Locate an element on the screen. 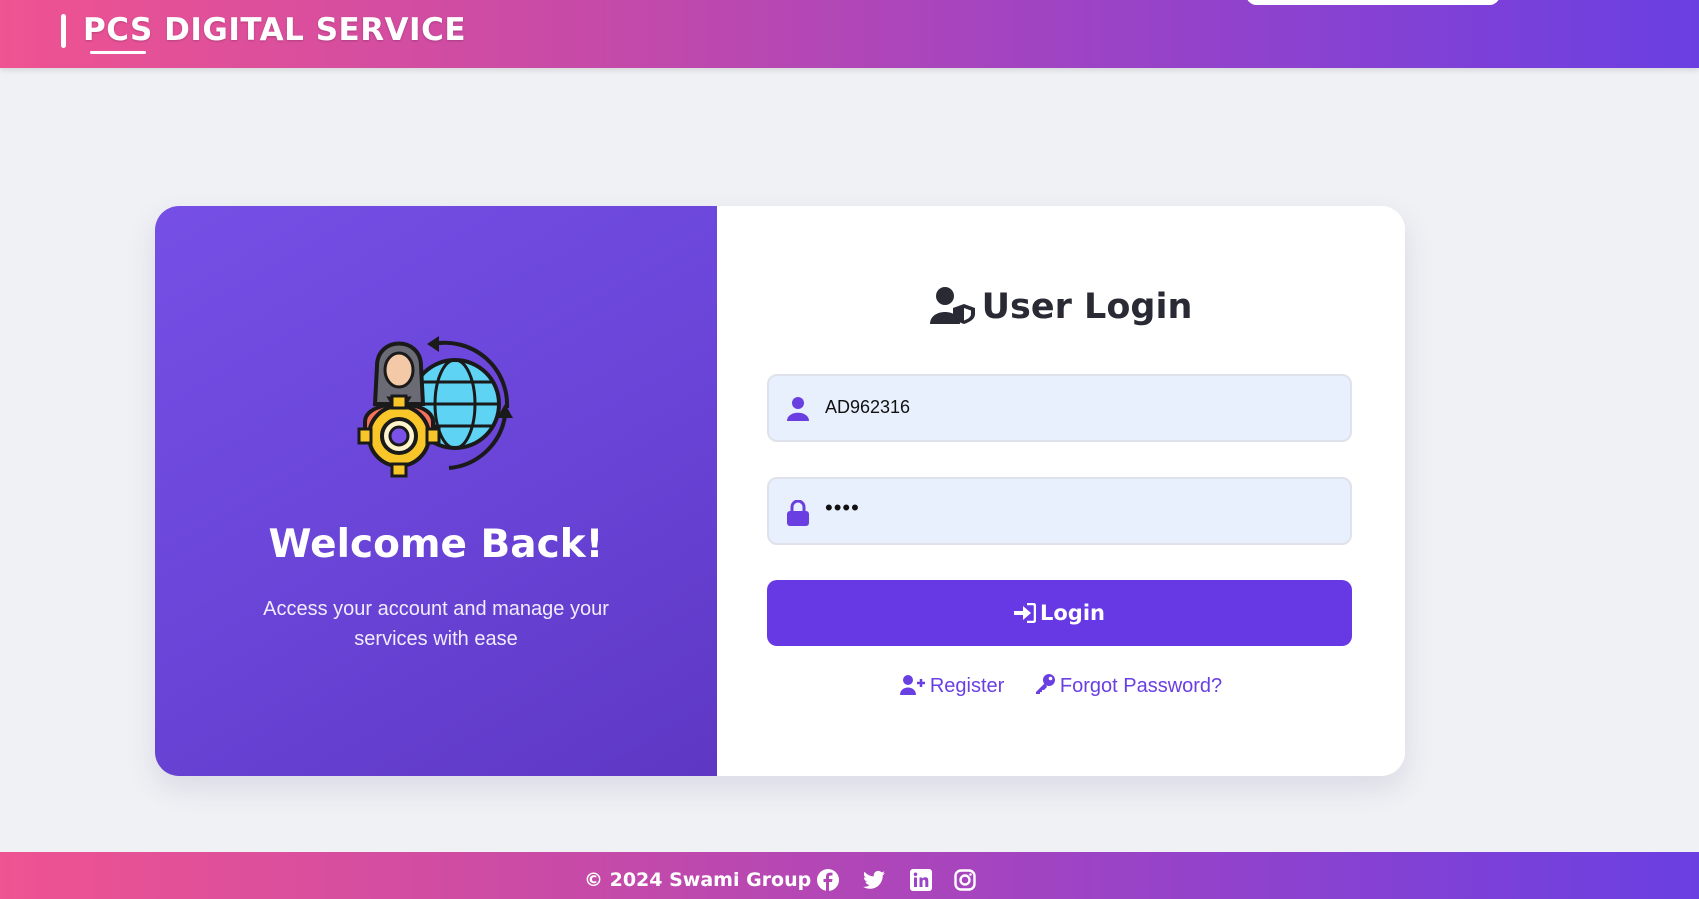 Image resolution: width=1699 pixels, height=899 pixels. register-link: Register is located at coordinates (952, 686).